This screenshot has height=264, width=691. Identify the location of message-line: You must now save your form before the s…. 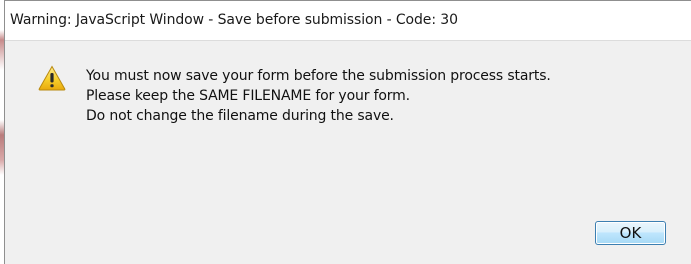
(318, 76).